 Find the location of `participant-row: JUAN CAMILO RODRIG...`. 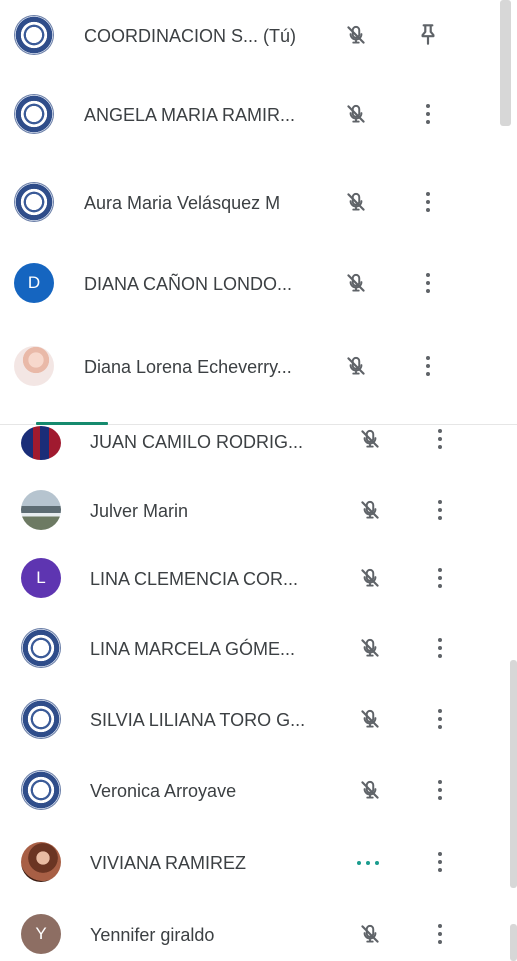

participant-row: JUAN CAMILO RODRIG... is located at coordinates (250, 448).